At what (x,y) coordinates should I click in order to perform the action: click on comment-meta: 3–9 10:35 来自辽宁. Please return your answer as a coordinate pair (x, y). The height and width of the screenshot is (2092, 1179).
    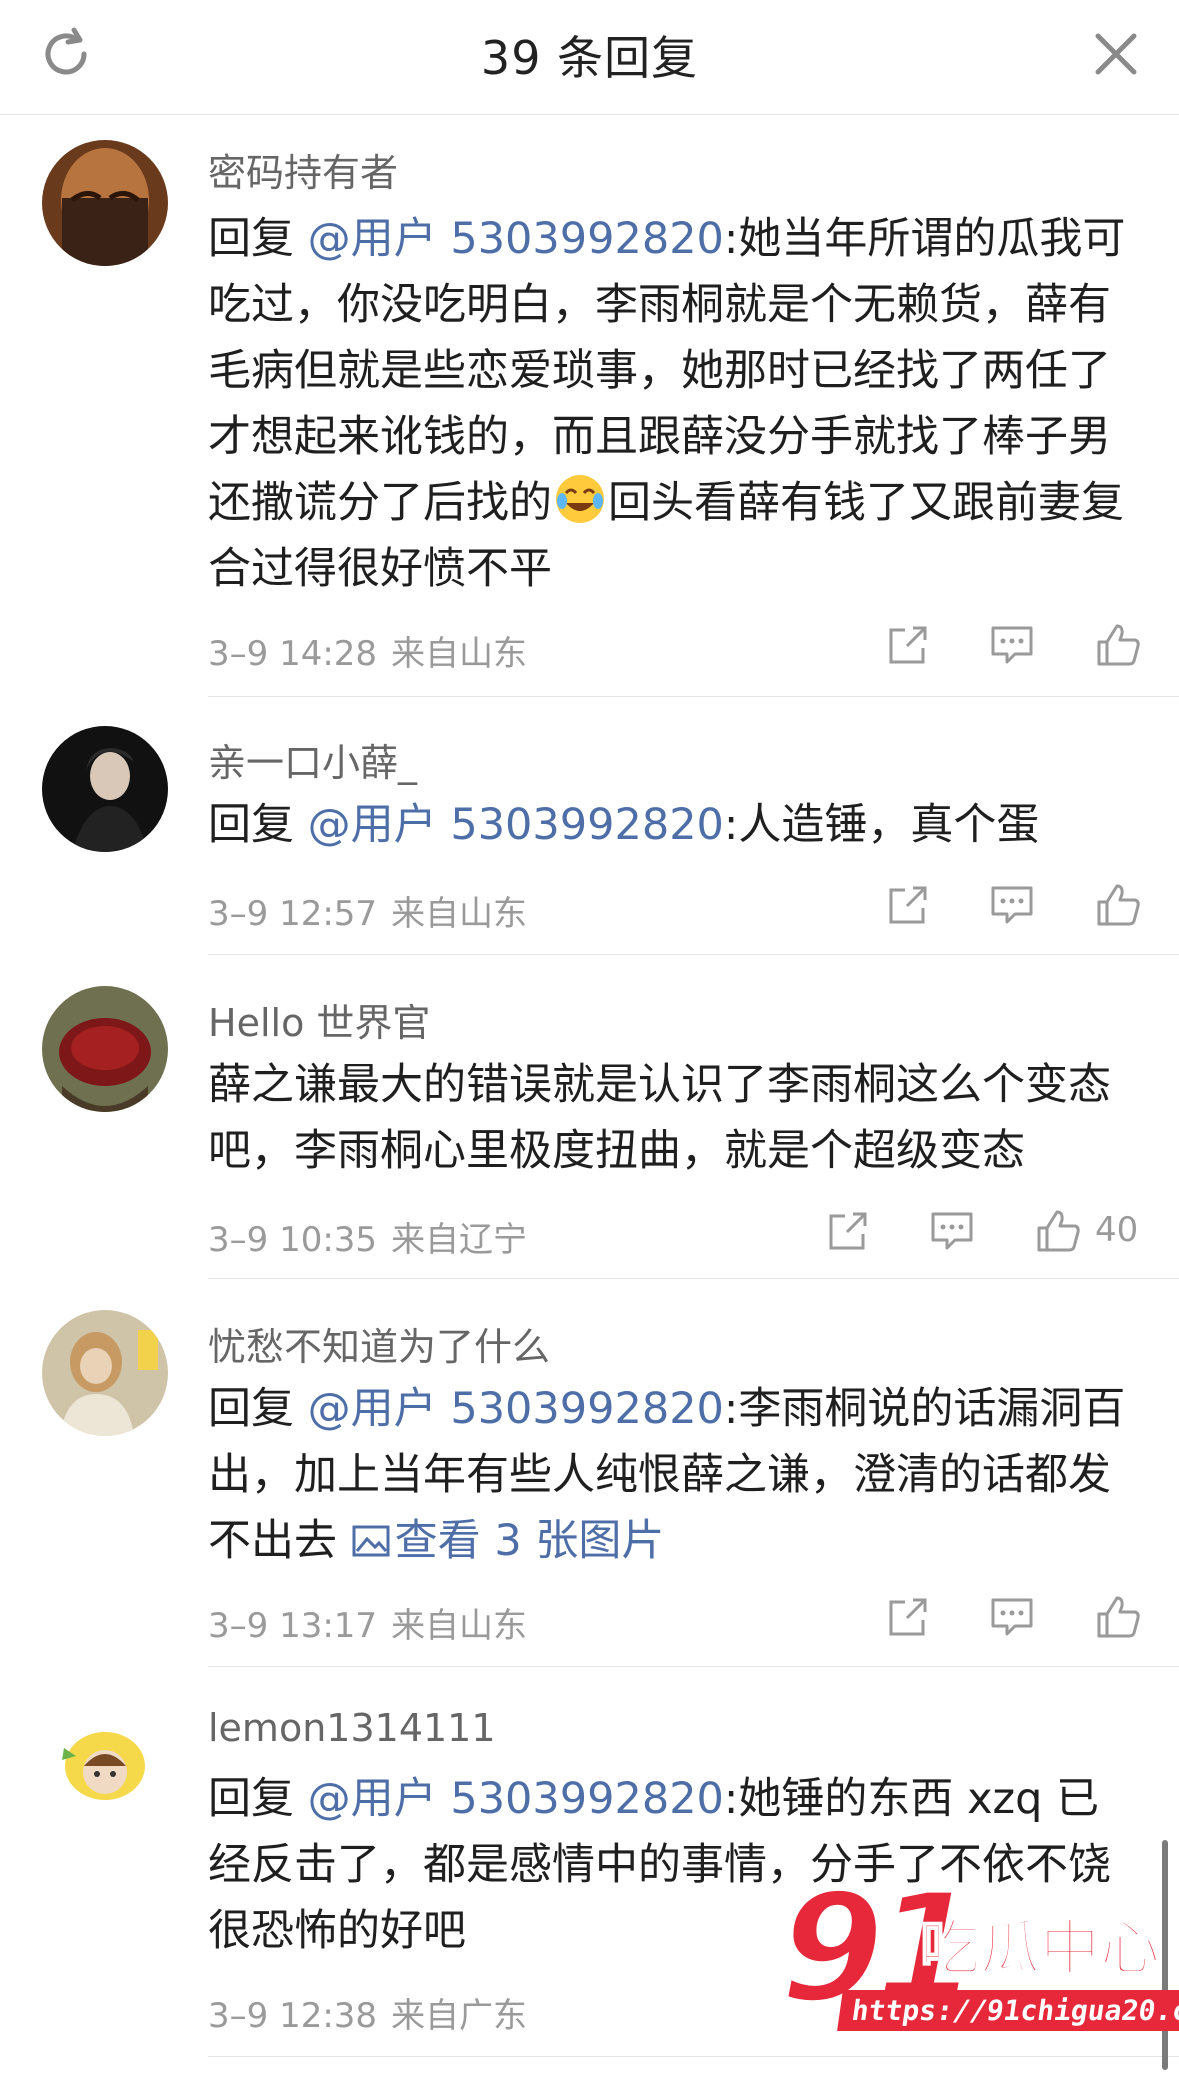
    Looking at the image, I should click on (367, 1236).